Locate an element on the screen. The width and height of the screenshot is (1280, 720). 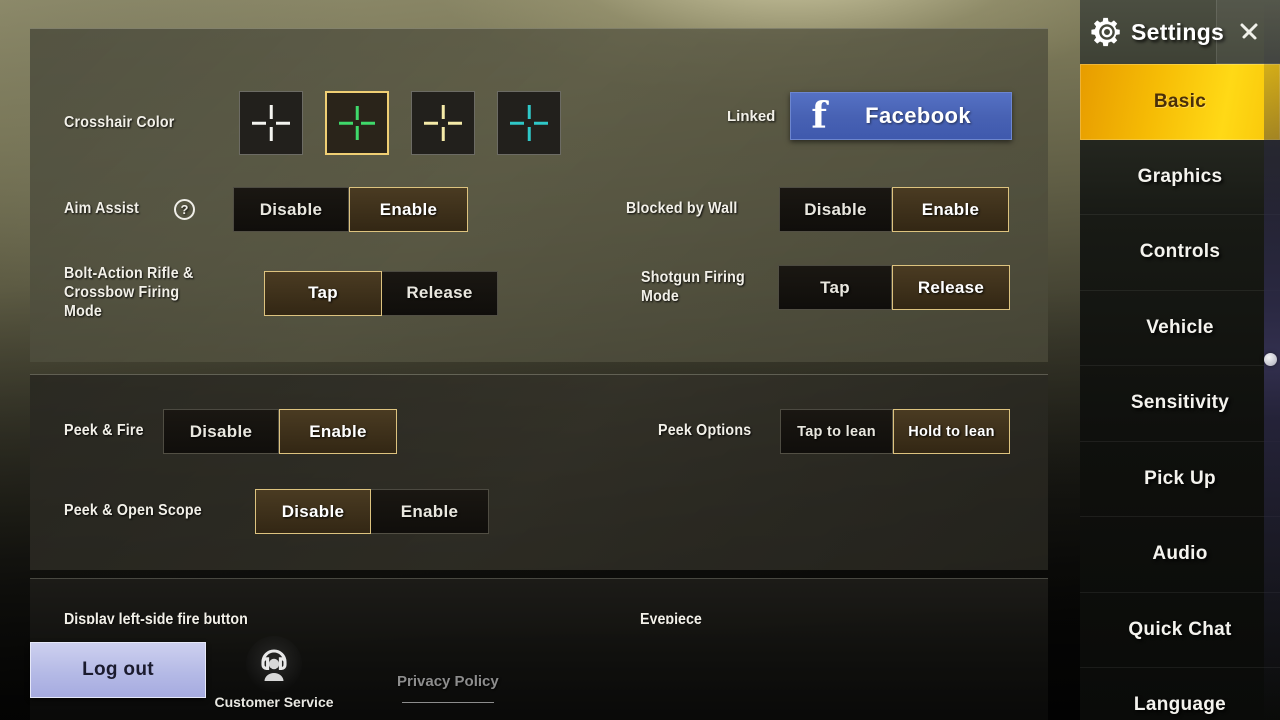
sidebar-item-audio: Audio is located at coordinates (1180, 555).